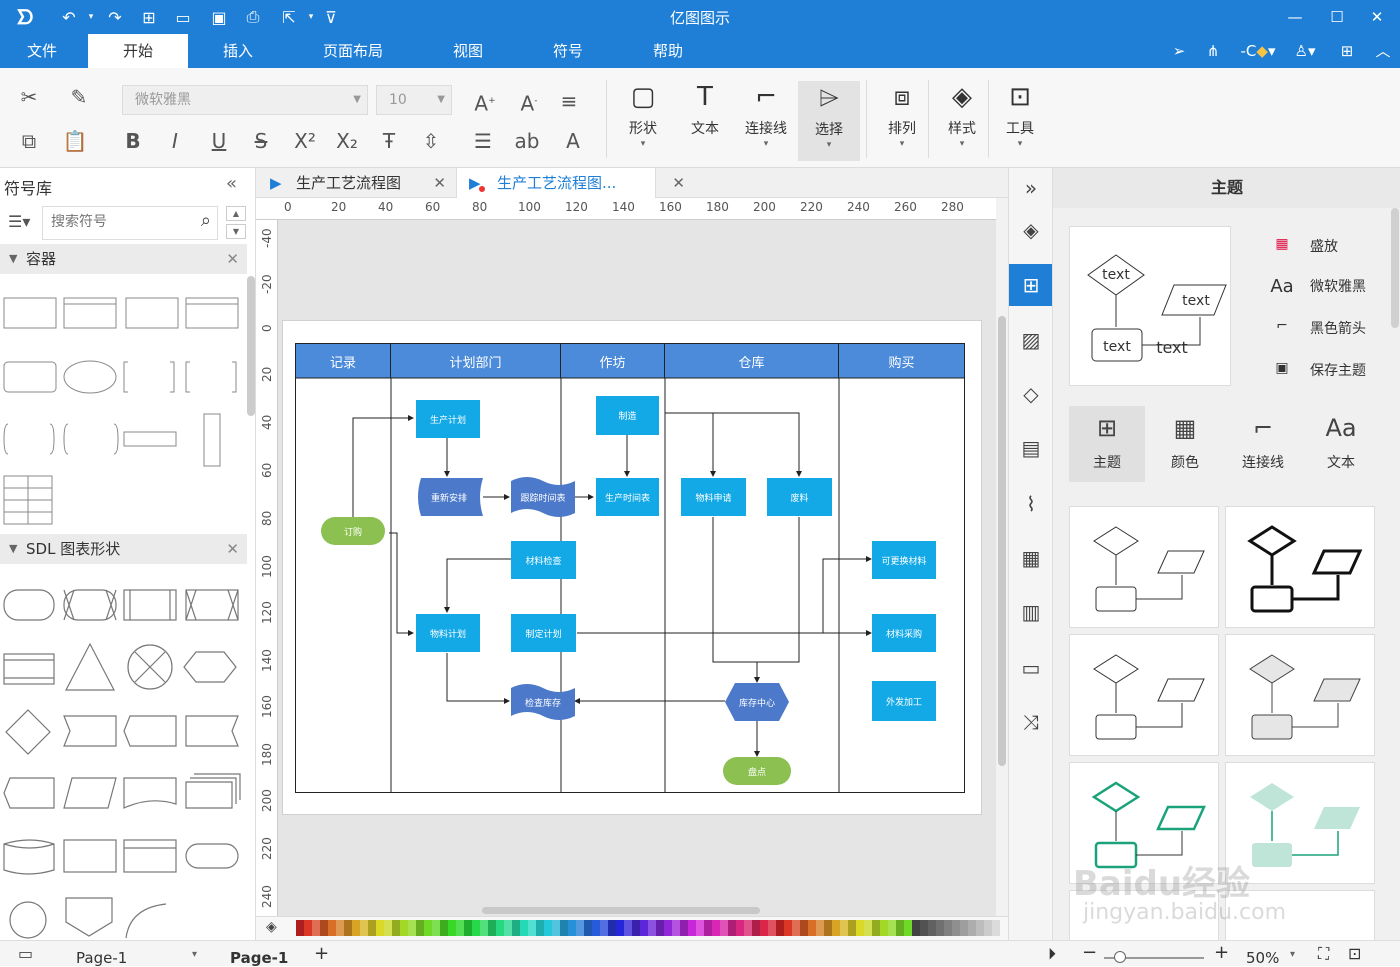 The height and width of the screenshot is (967, 1400). I want to click on material-purchase-node: 材料采购, so click(904, 633).